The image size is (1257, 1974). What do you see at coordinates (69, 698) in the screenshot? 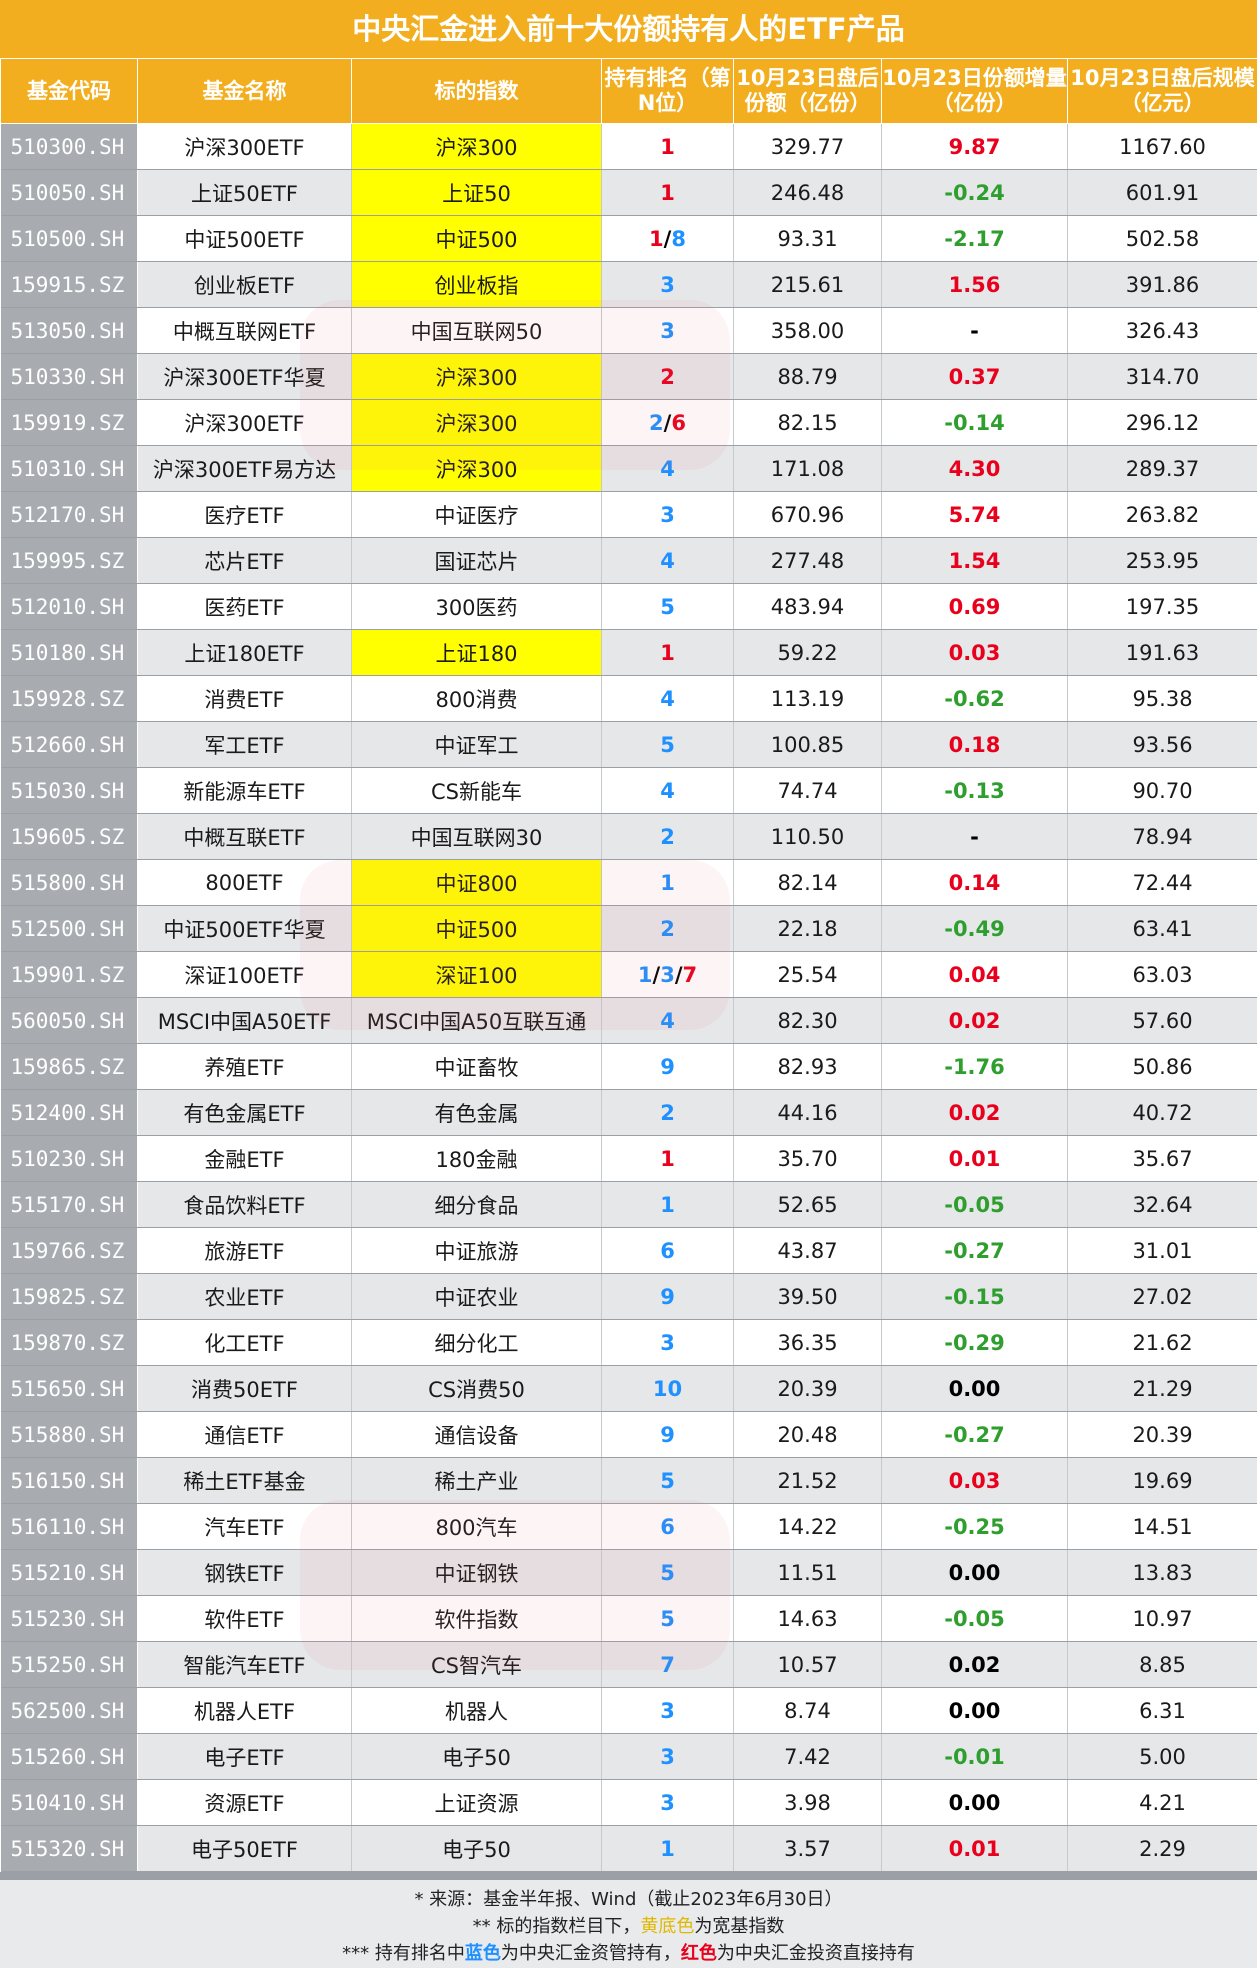
I see `fund-code-cell: 159928.SZ` at bounding box center [69, 698].